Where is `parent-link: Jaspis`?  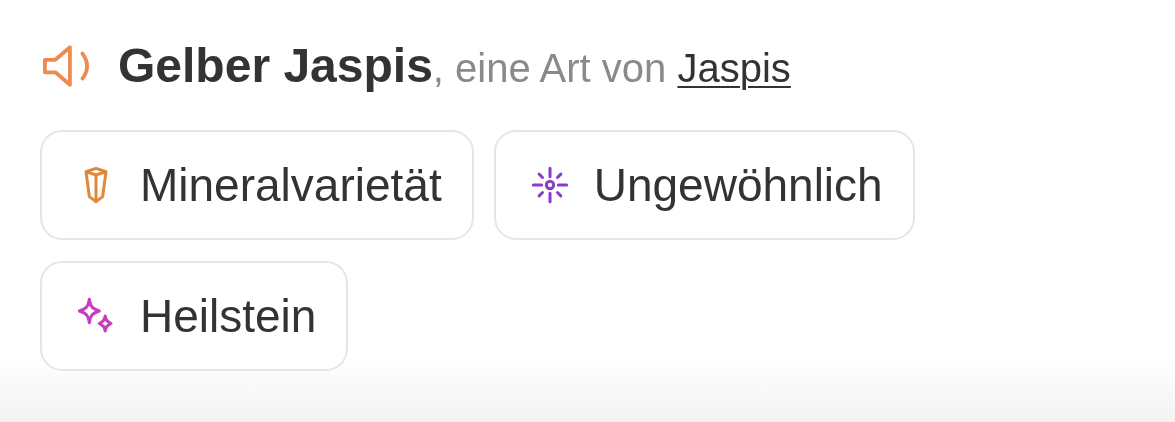 parent-link: Jaspis is located at coordinates (734, 68).